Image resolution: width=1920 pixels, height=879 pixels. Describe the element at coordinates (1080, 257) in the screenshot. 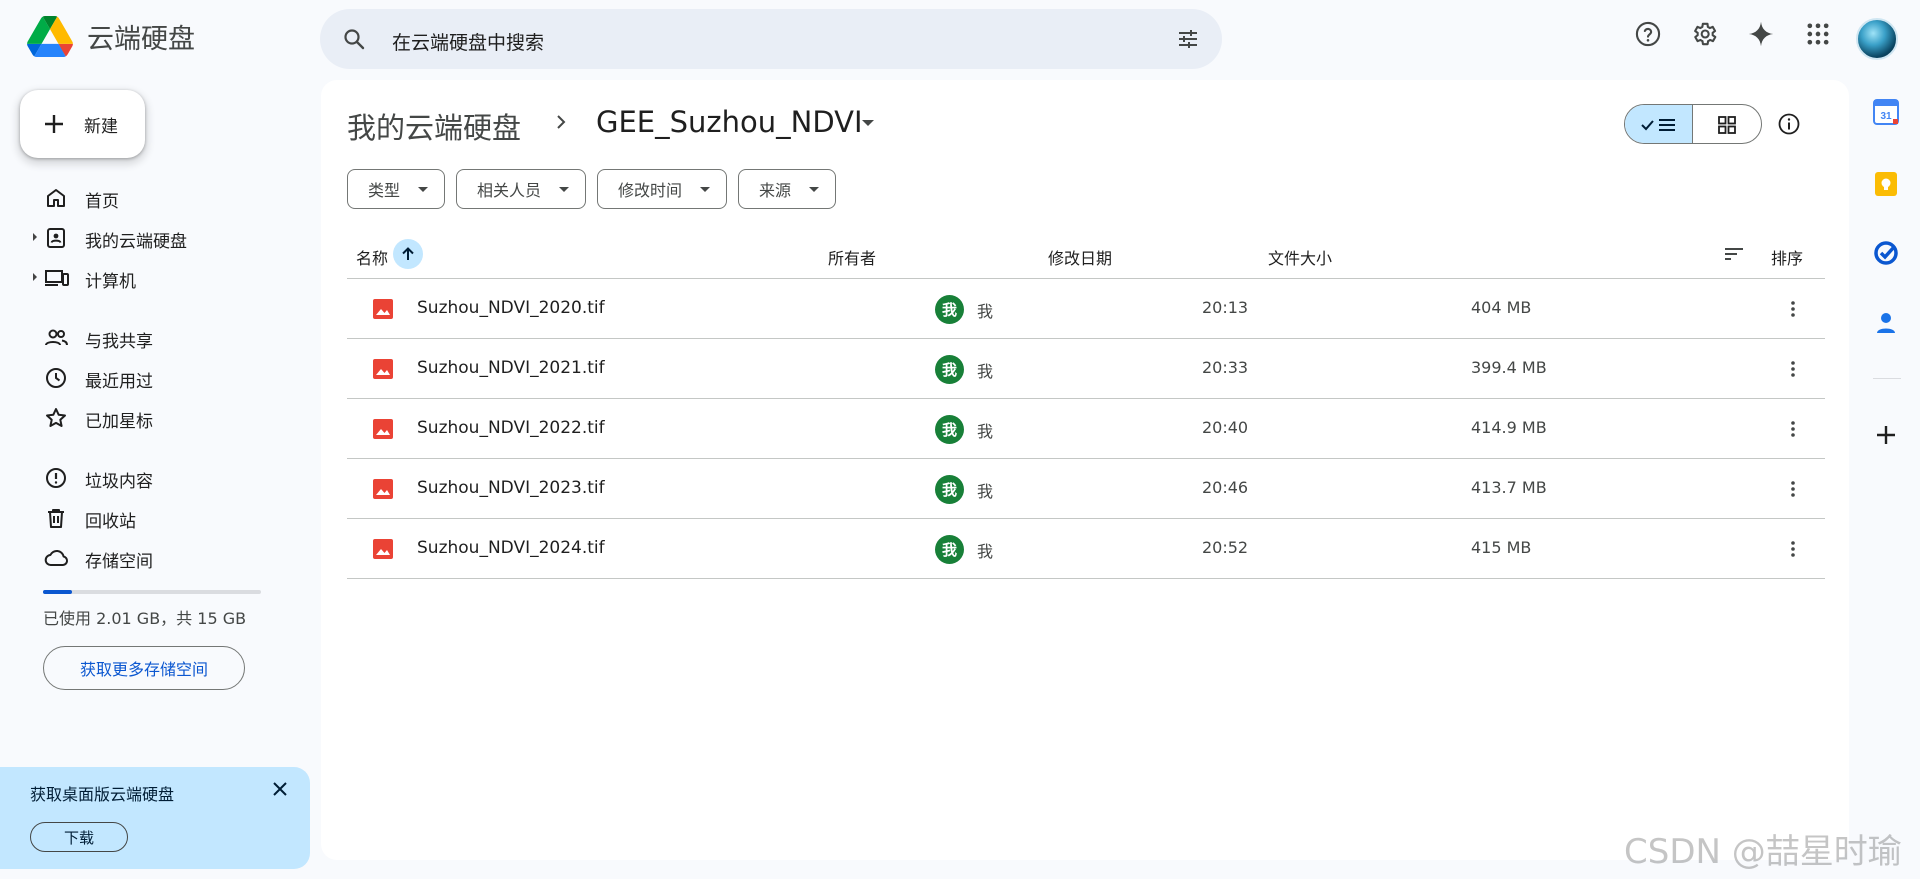

I see `column-header-modified: 修改日期` at that location.